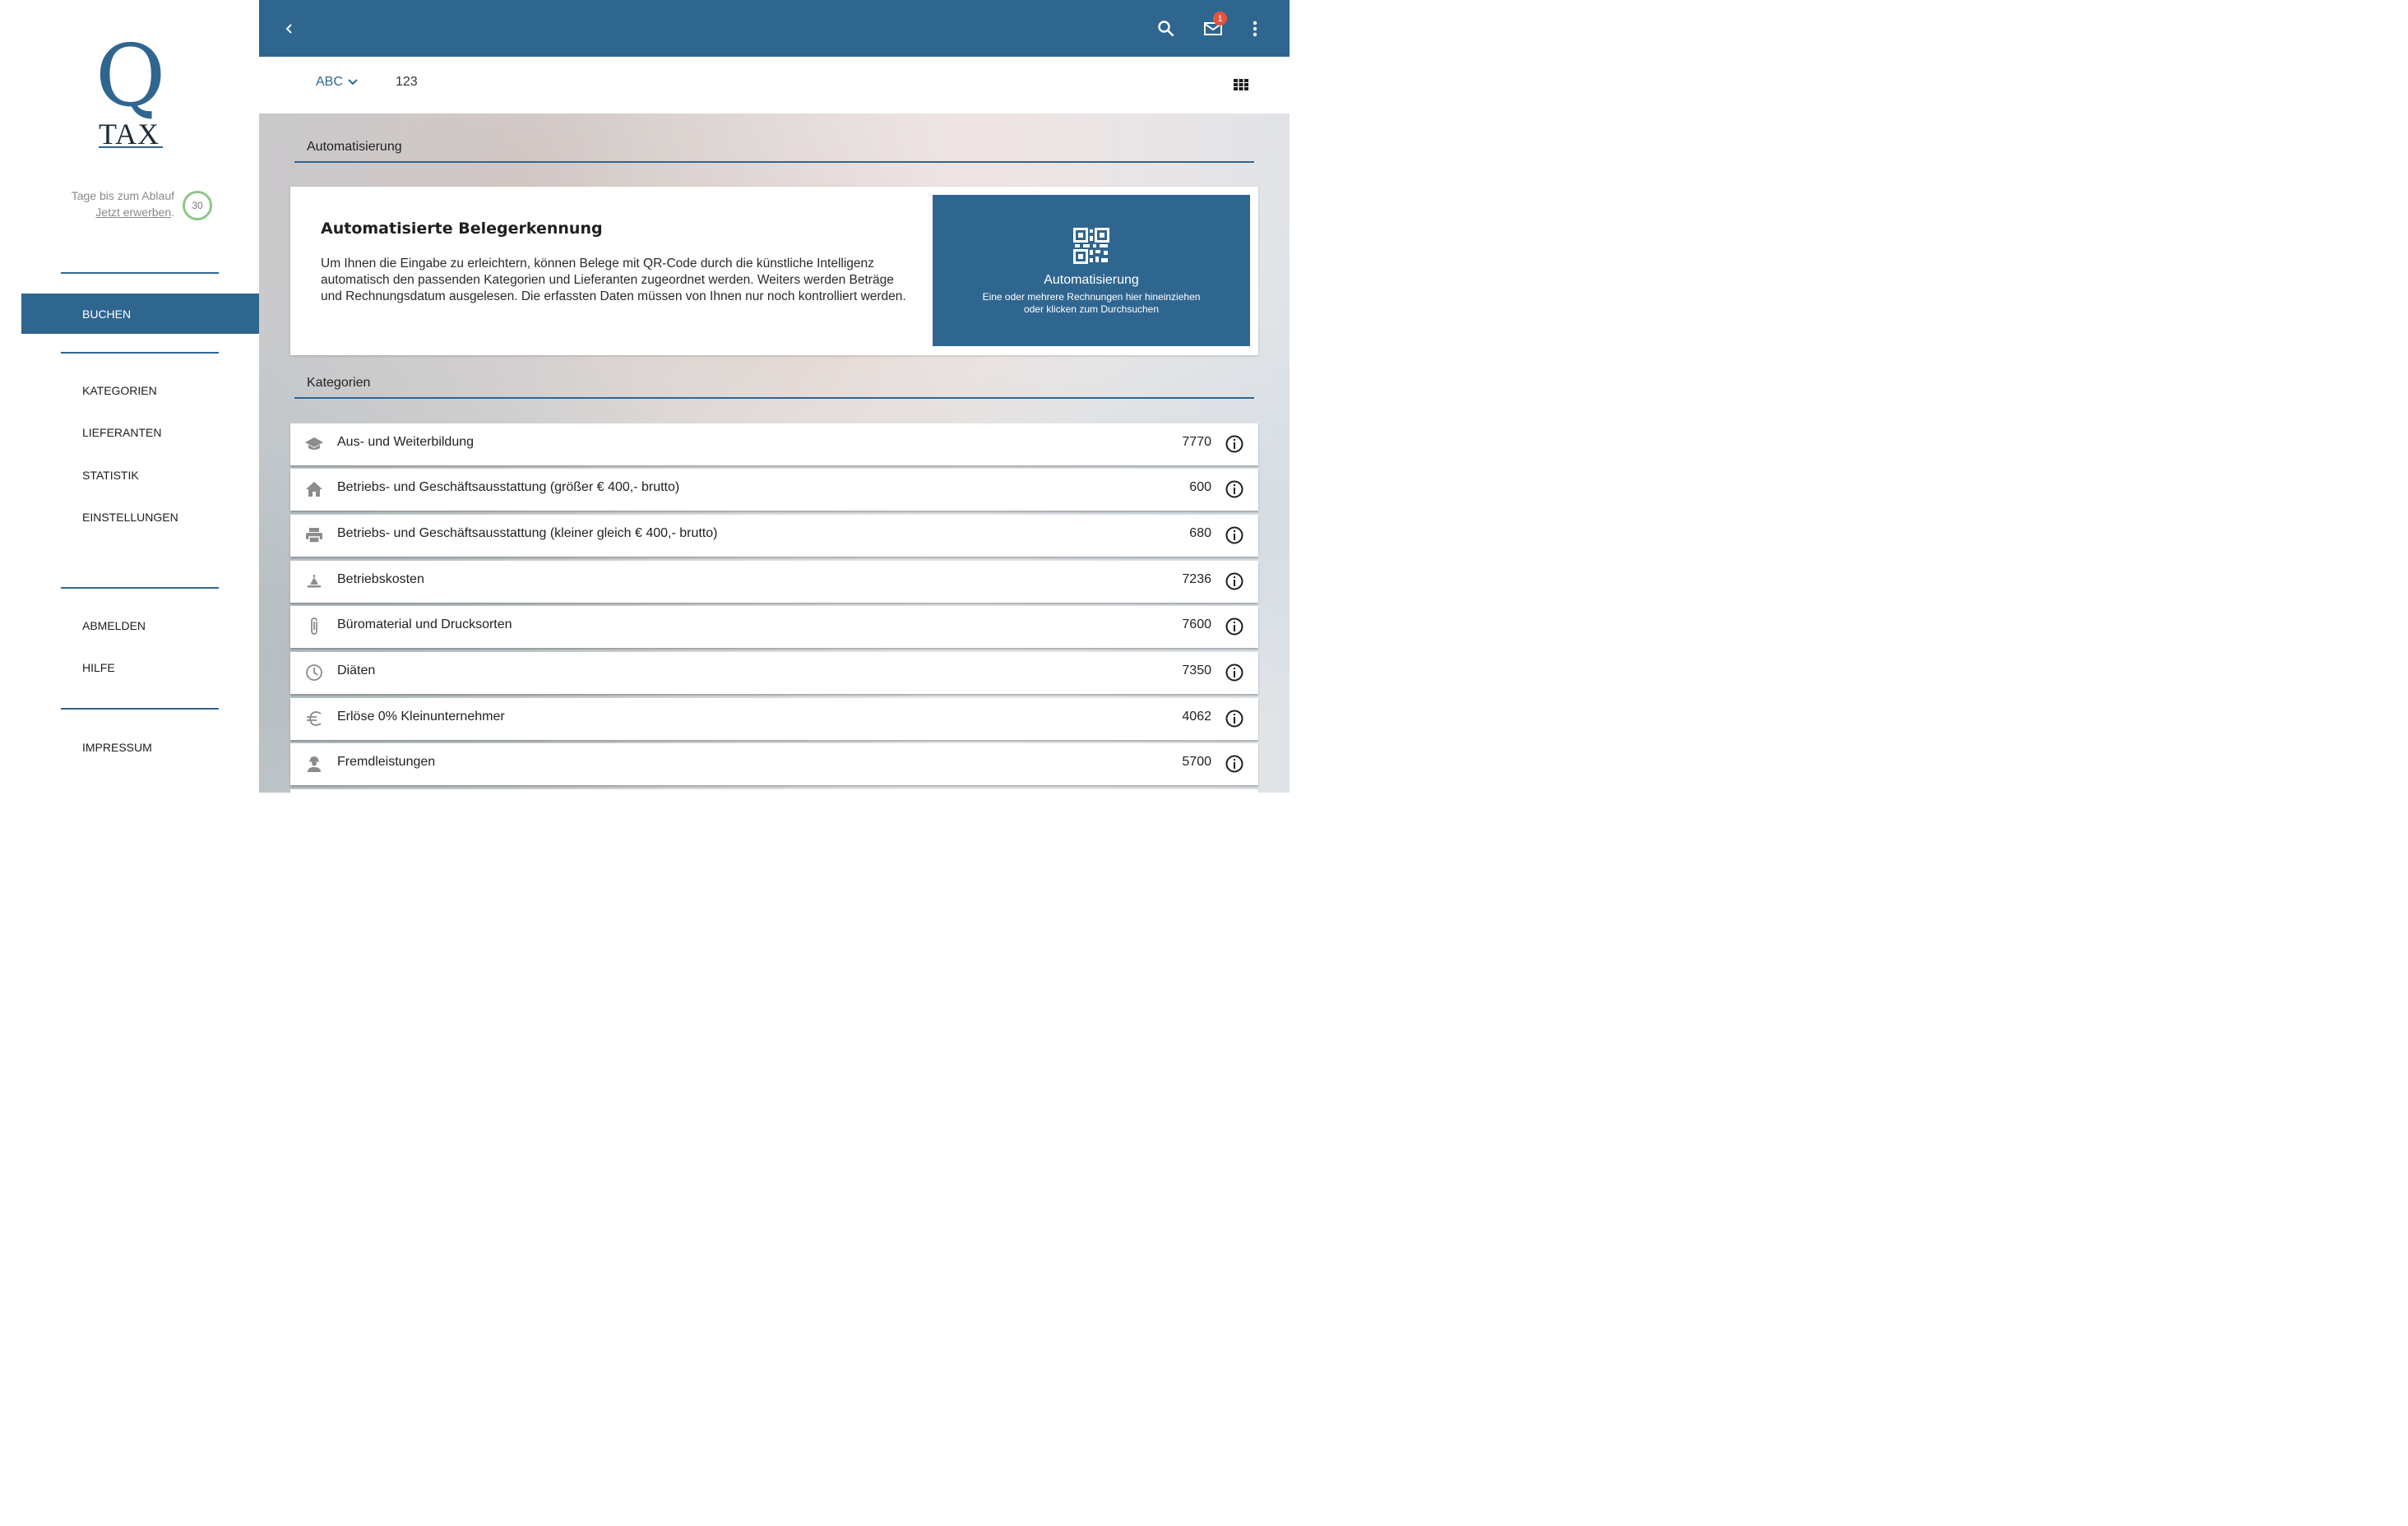  I want to click on category-number: 7600, so click(1196, 624).